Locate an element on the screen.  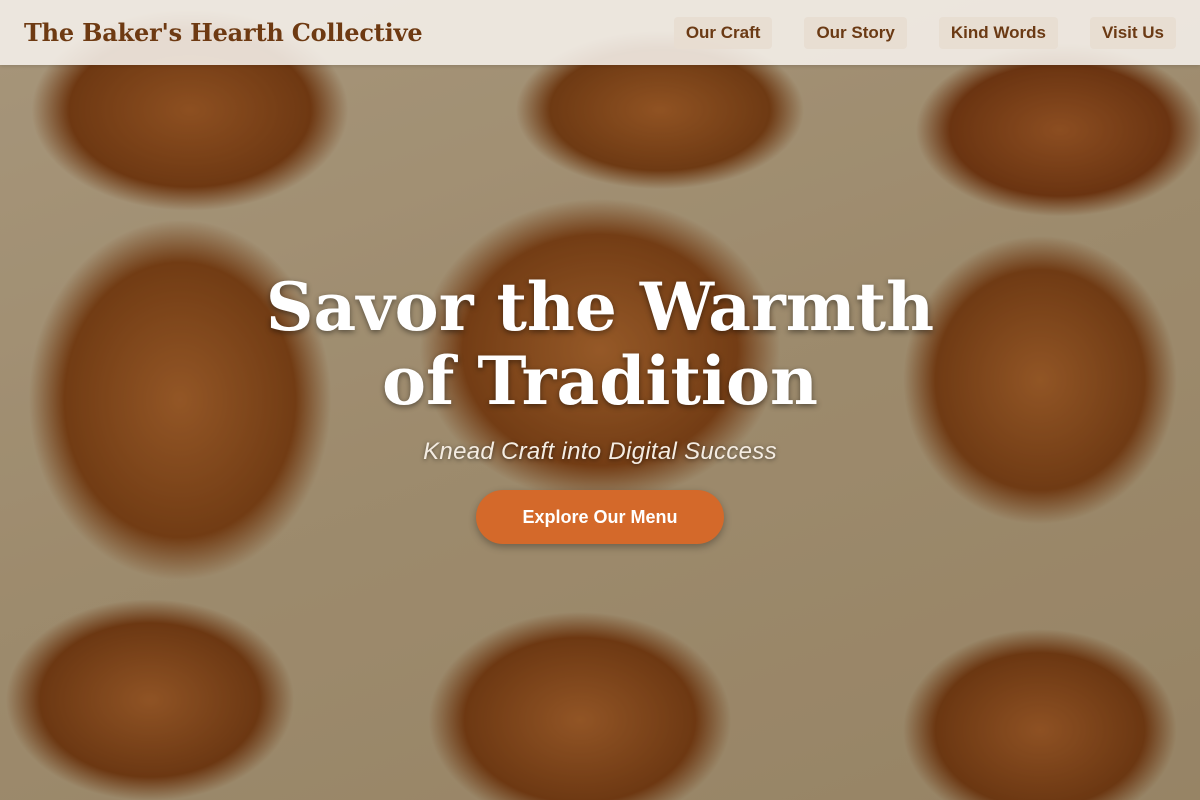
hero-title: Savor the Warmth of Tradition is located at coordinates (600, 344).